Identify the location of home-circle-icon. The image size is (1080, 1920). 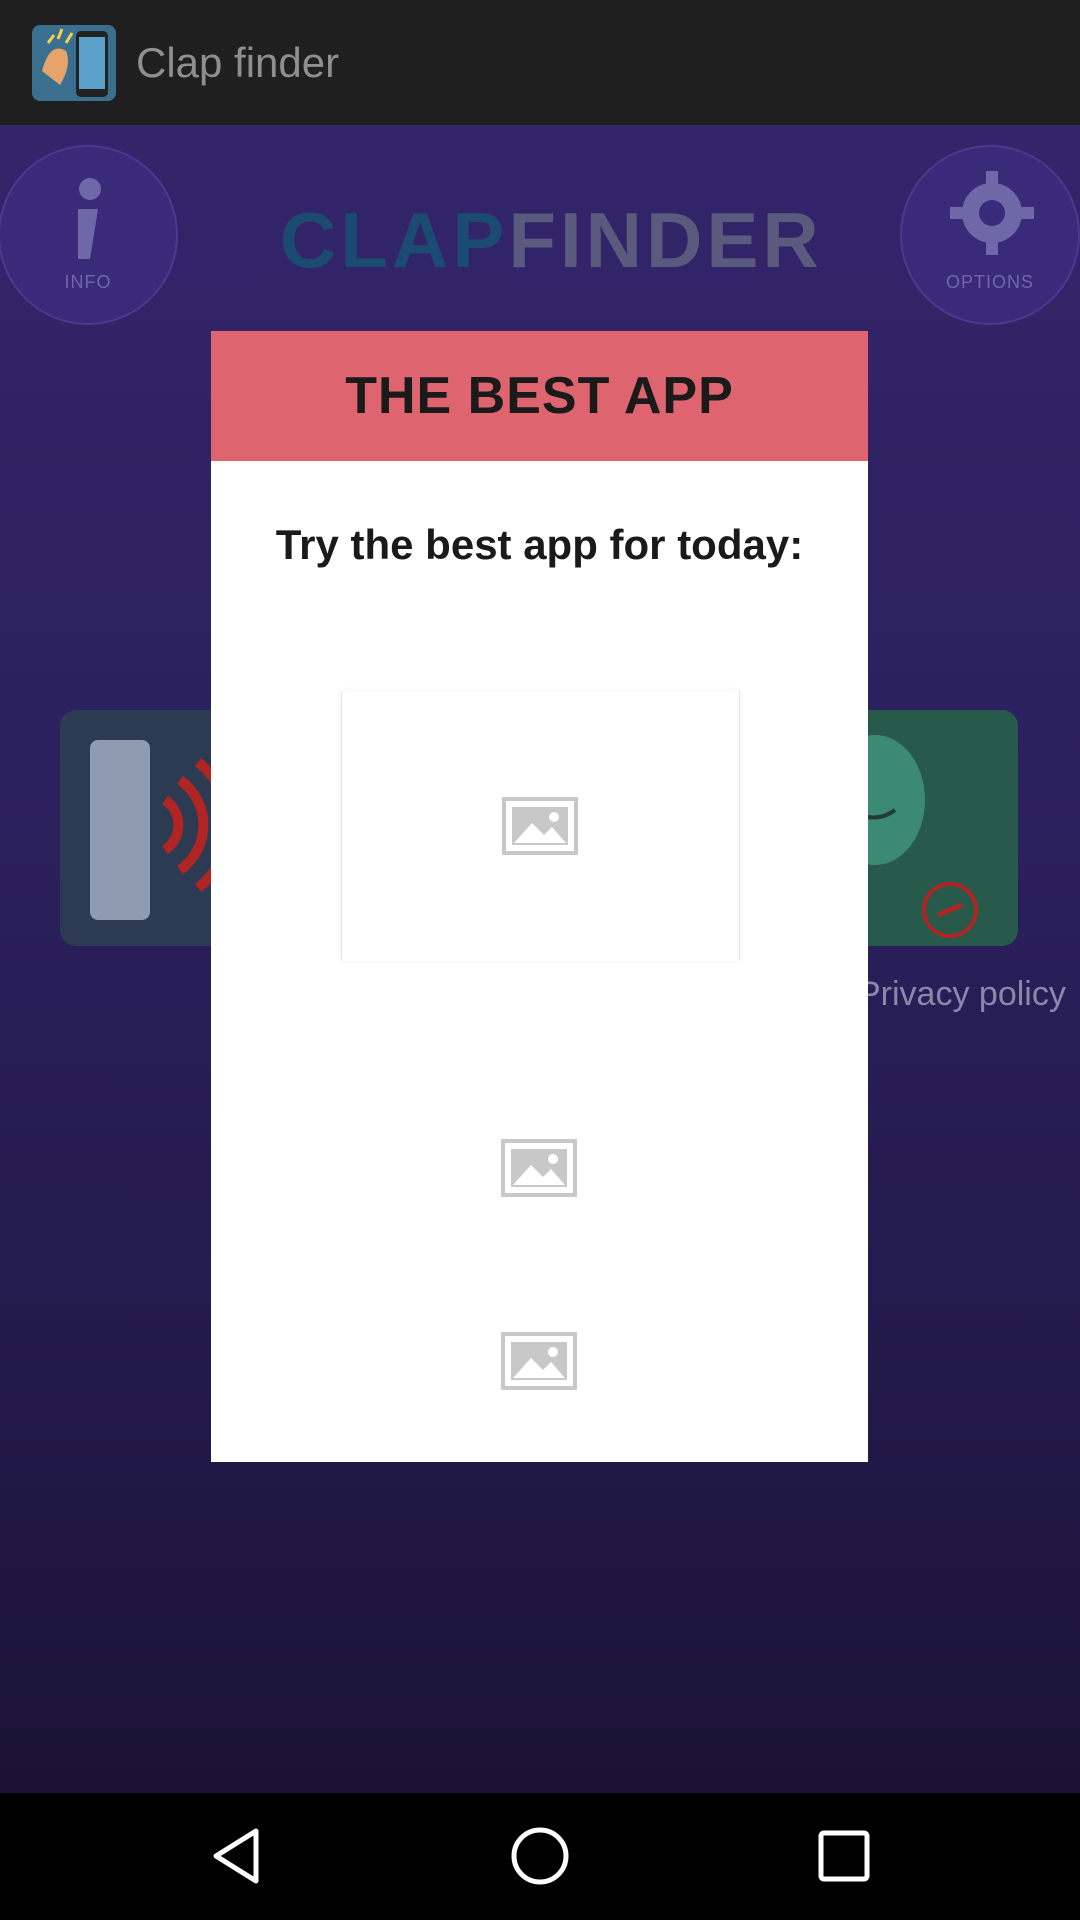
(540, 1856).